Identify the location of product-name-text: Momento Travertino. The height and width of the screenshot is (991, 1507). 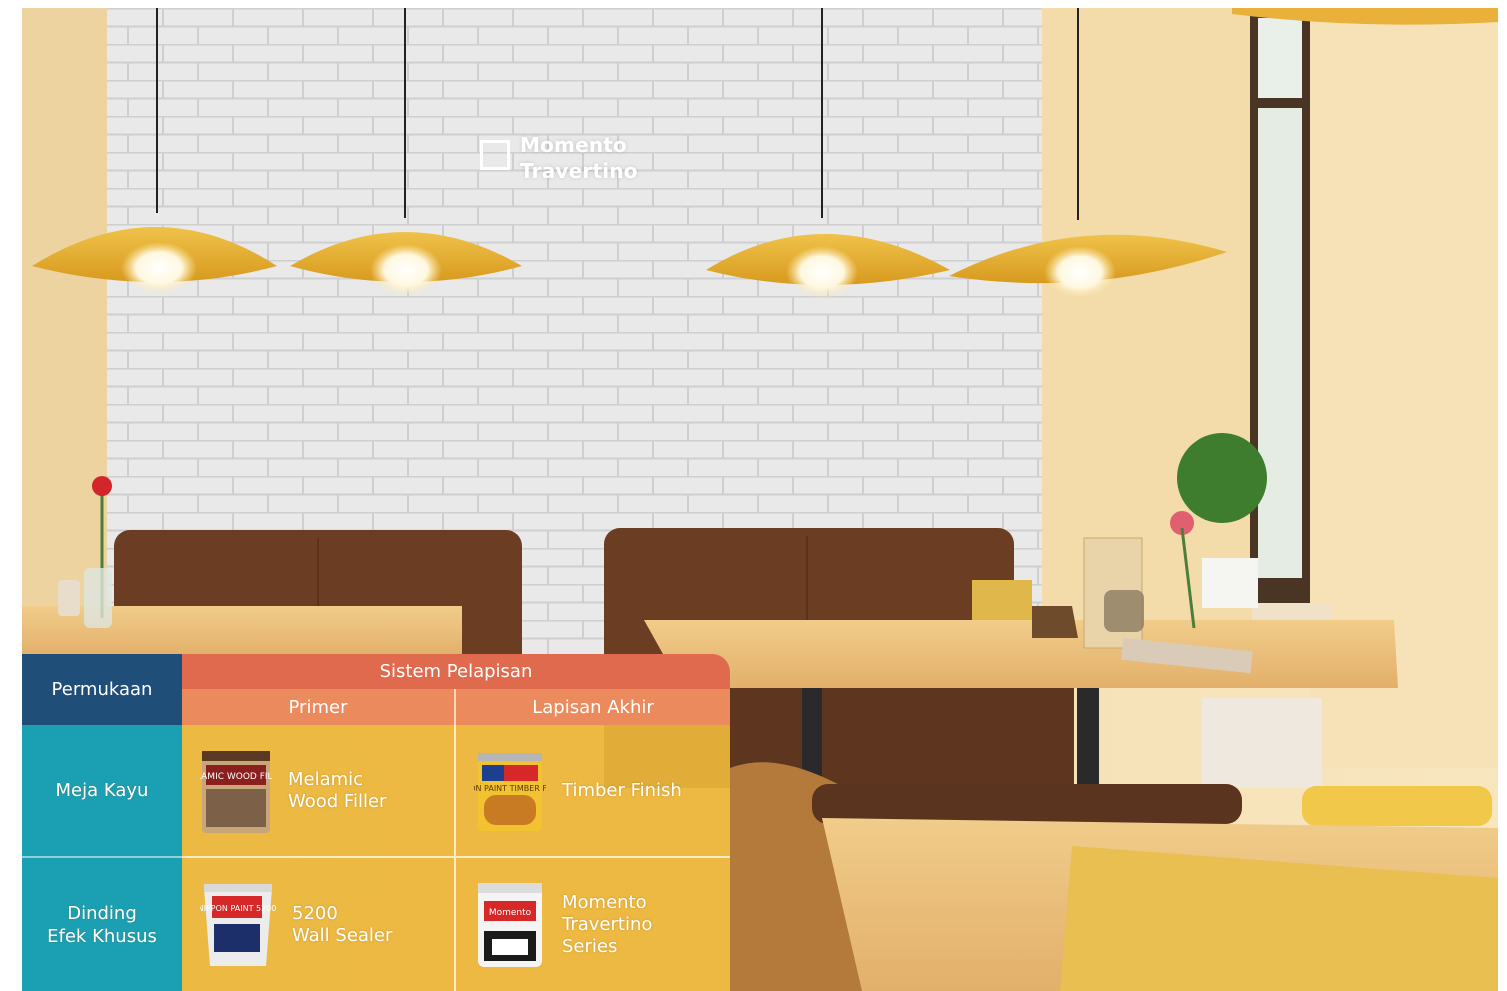
(579, 158).